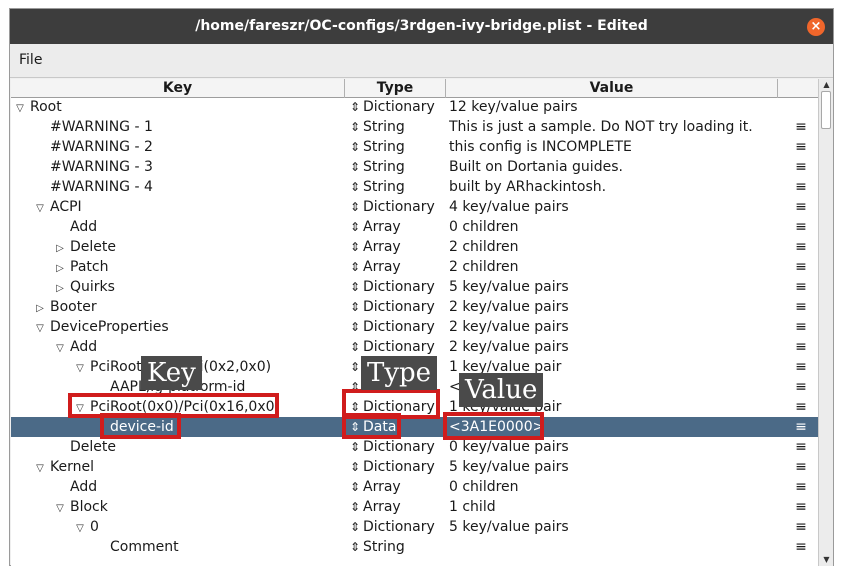  What do you see at coordinates (101, 327) in the screenshot?
I see `row-key-cell: ▽ DeviceProperties` at bounding box center [101, 327].